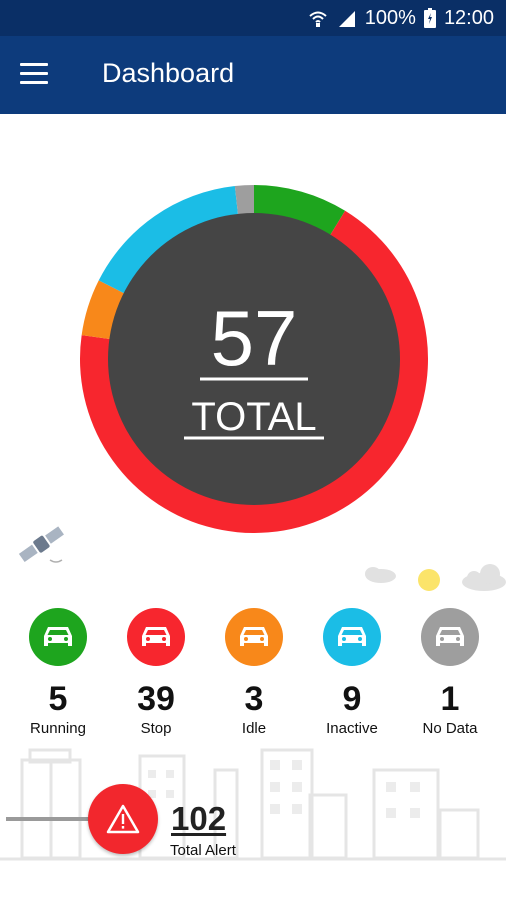 The height and width of the screenshot is (900, 506). Describe the element at coordinates (253, 417) in the screenshot. I see `total-label: TOTAL` at that location.